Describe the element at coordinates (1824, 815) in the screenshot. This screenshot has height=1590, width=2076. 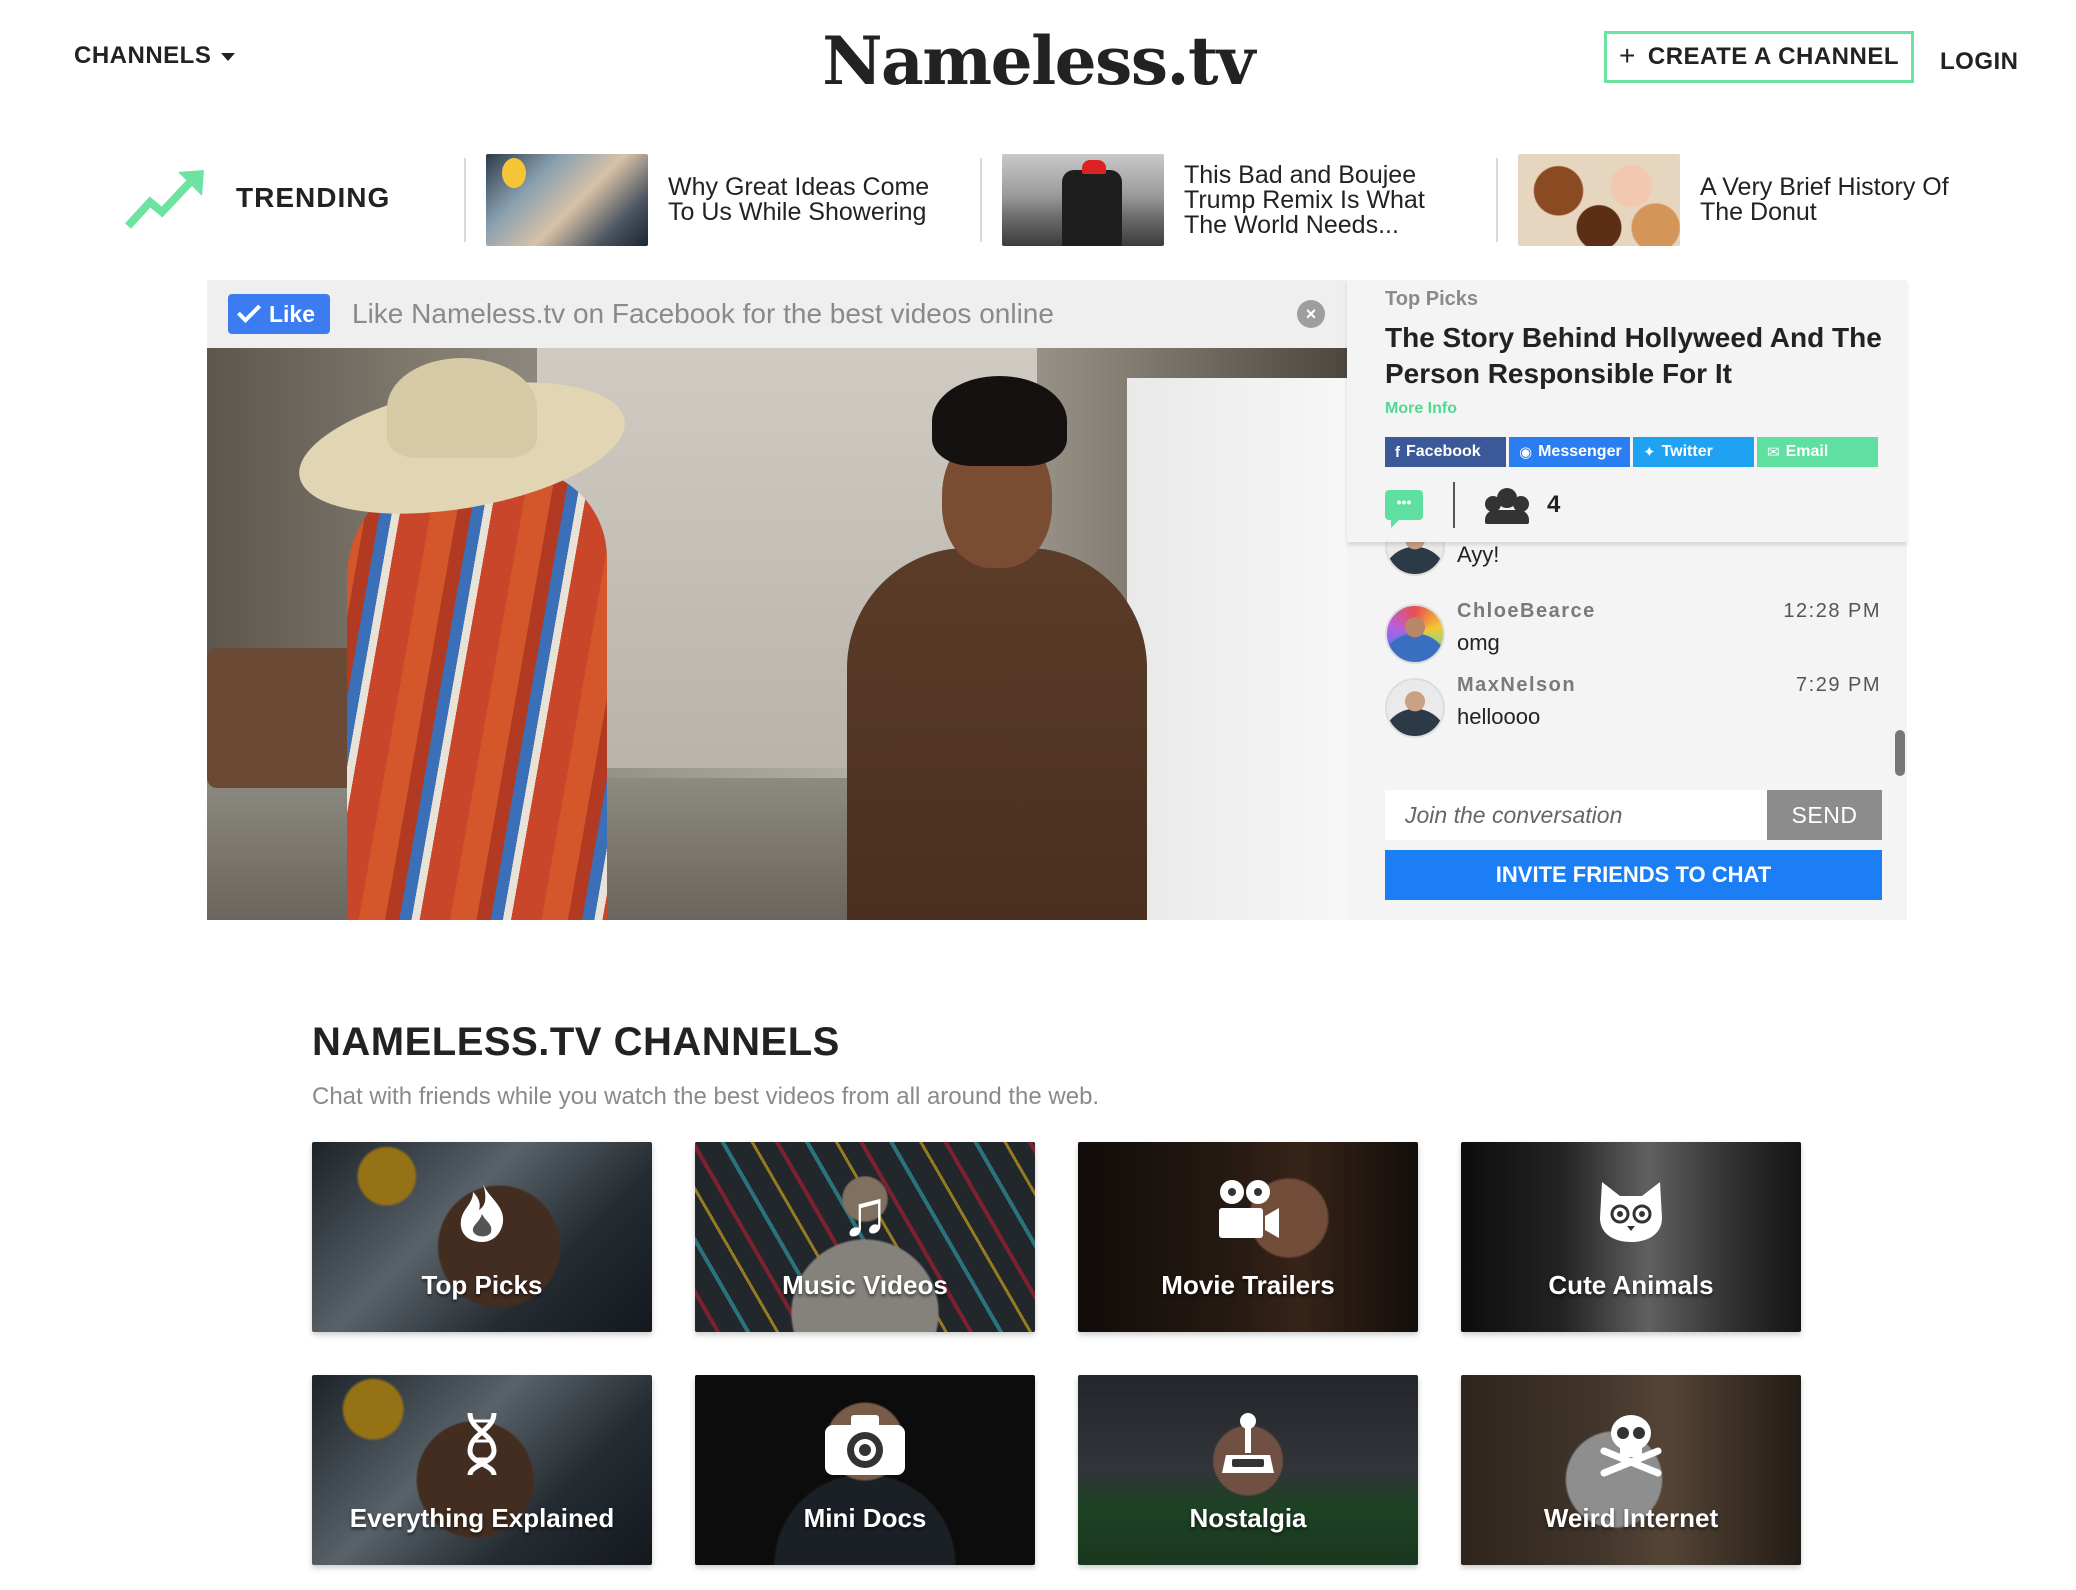
I see `send-button: SEND` at that location.